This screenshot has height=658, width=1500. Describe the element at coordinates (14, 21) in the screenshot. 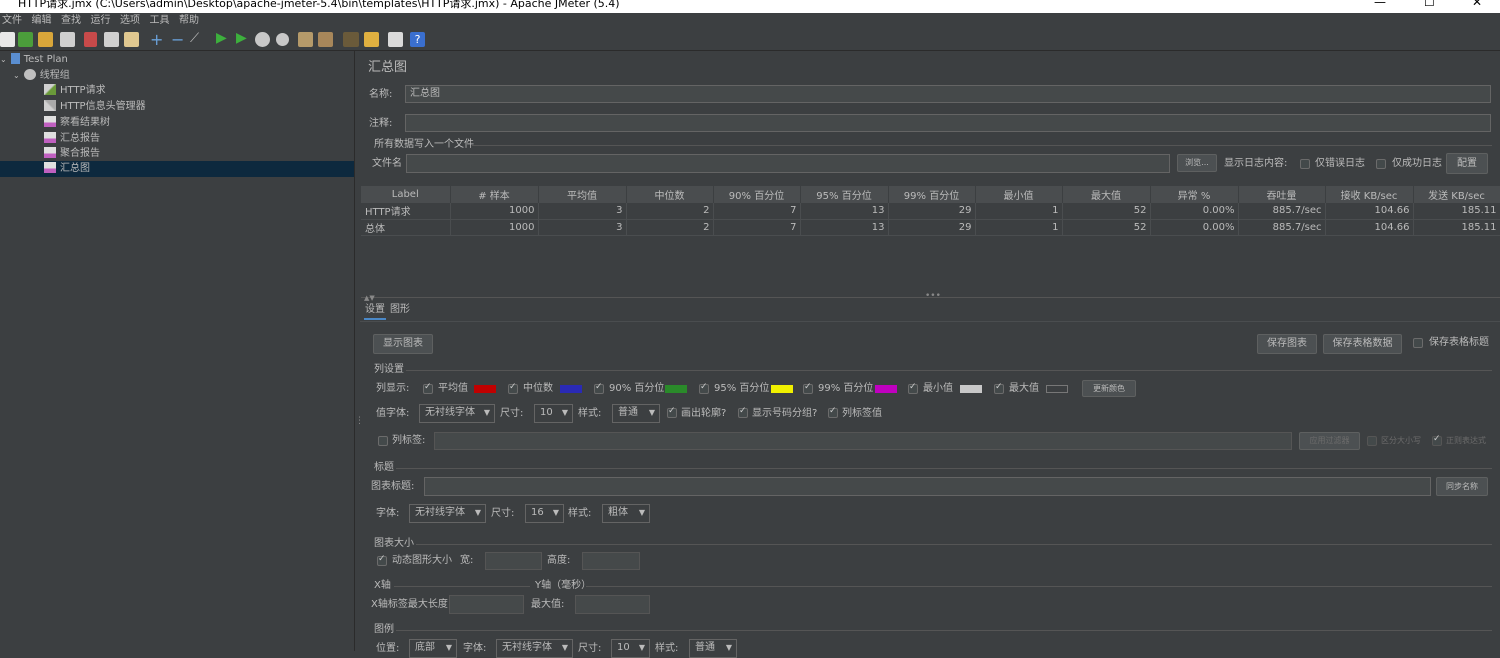

I see `menu-file: 文件` at that location.